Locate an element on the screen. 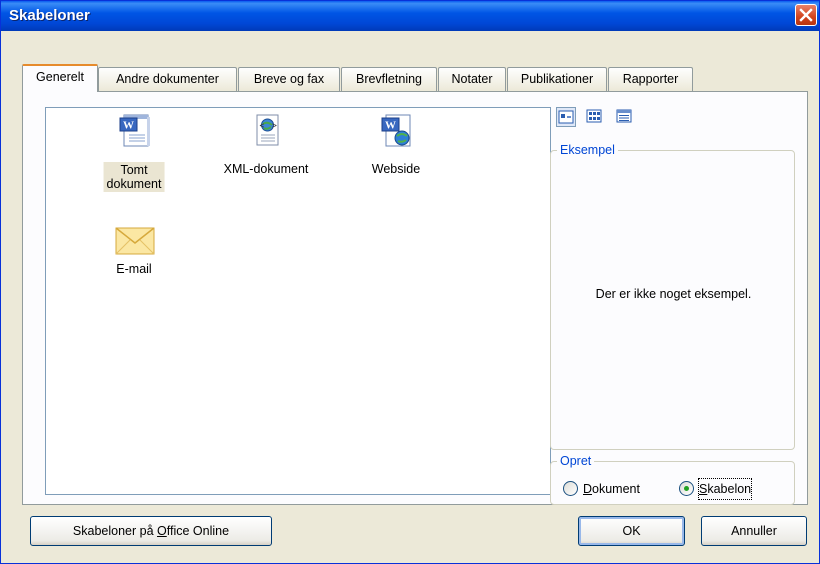 This screenshot has width=820, height=564. close-icon is located at coordinates (806, 15).